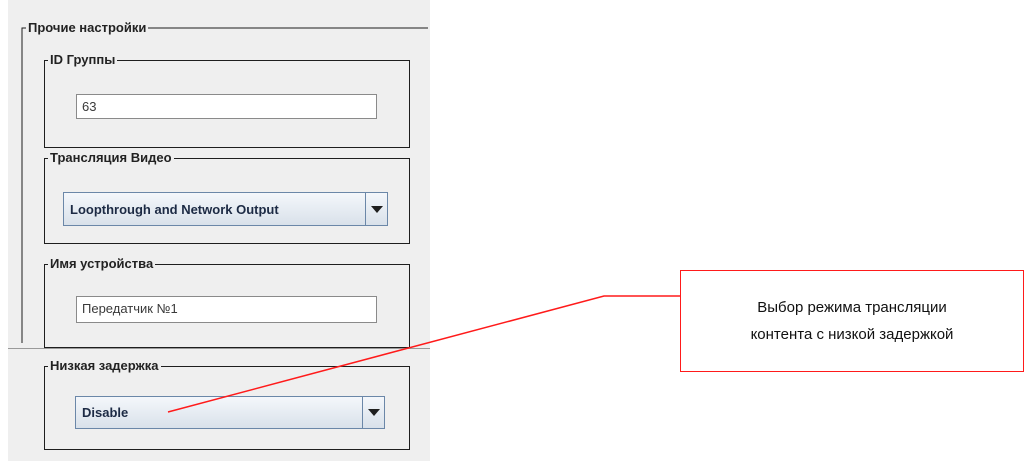 Image resolution: width=1035 pixels, height=461 pixels. I want to click on callout-line-2: контента с низкой задержкой, so click(852, 334).